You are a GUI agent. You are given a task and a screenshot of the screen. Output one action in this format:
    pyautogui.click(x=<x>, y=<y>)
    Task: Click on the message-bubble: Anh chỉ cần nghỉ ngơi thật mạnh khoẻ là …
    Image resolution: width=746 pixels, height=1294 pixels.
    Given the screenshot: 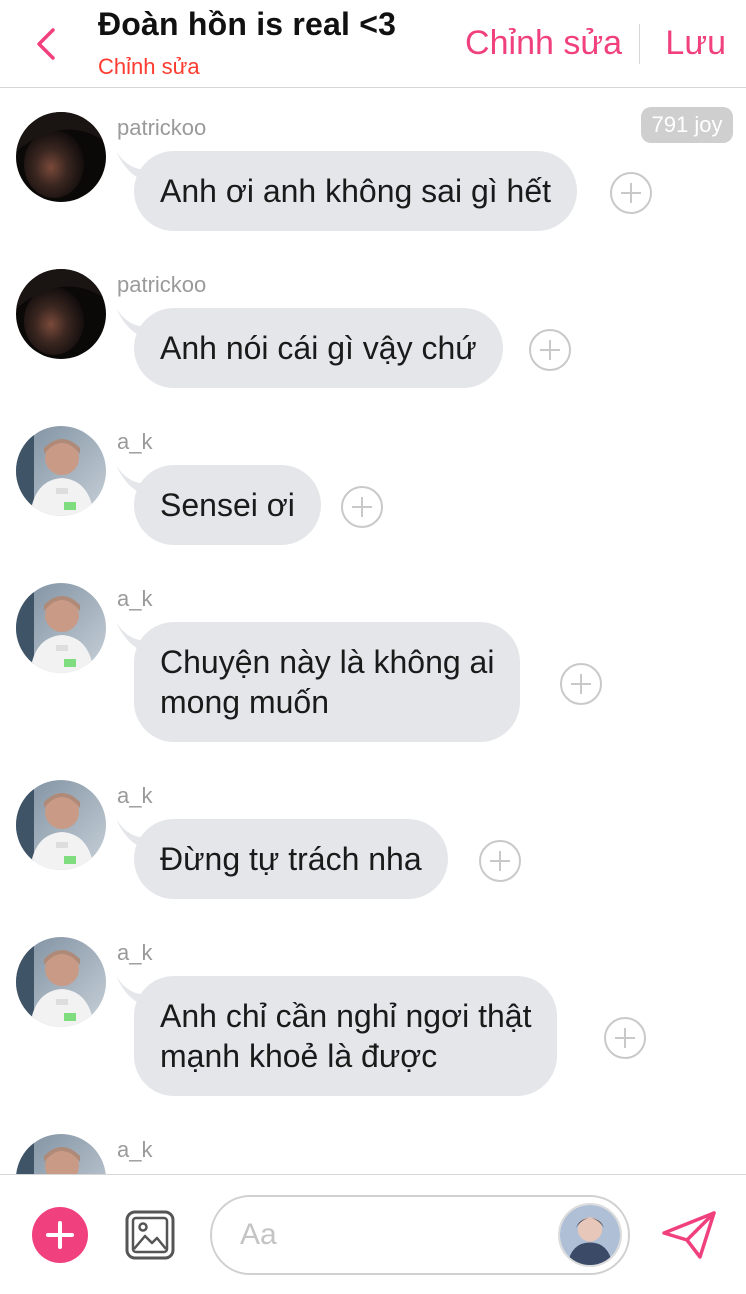 What is the action you would take?
    pyautogui.click(x=346, y=1036)
    